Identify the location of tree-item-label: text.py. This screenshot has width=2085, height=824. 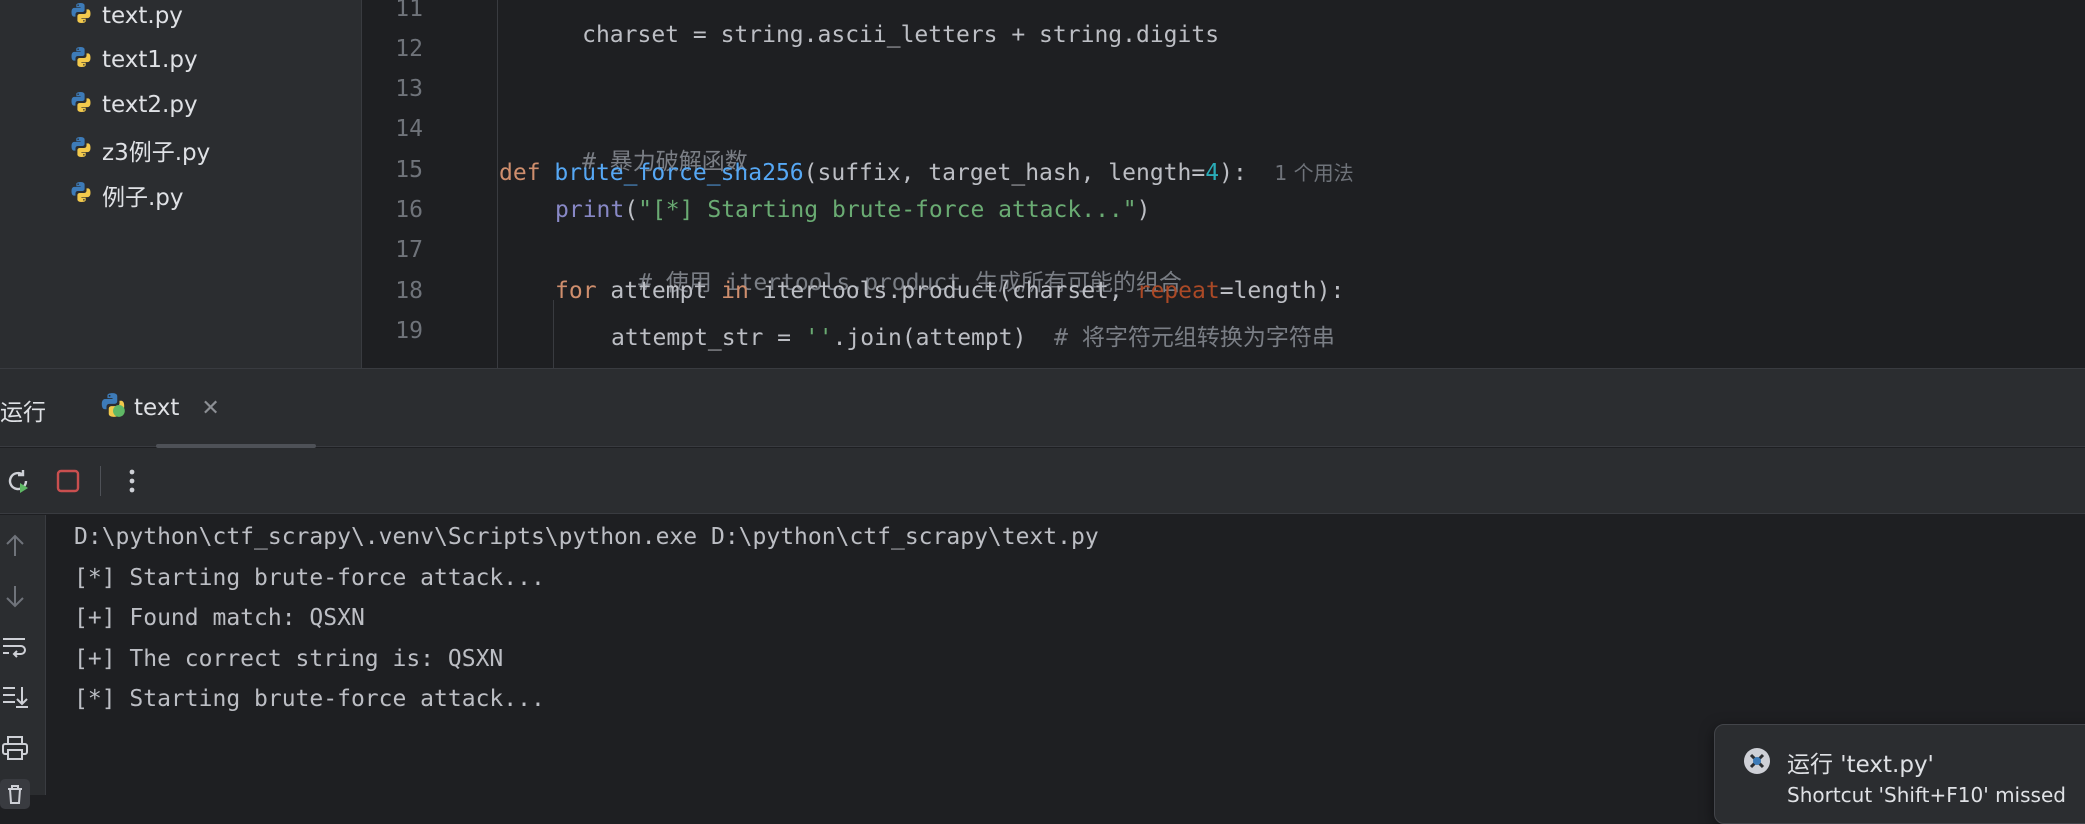
(142, 16).